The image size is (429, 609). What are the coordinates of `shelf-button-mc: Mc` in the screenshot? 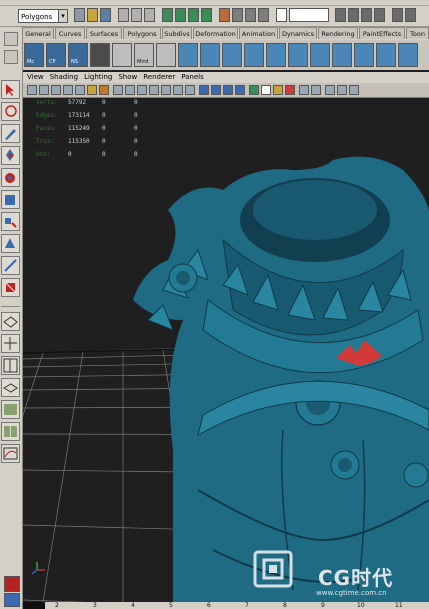 It's located at (34, 55).